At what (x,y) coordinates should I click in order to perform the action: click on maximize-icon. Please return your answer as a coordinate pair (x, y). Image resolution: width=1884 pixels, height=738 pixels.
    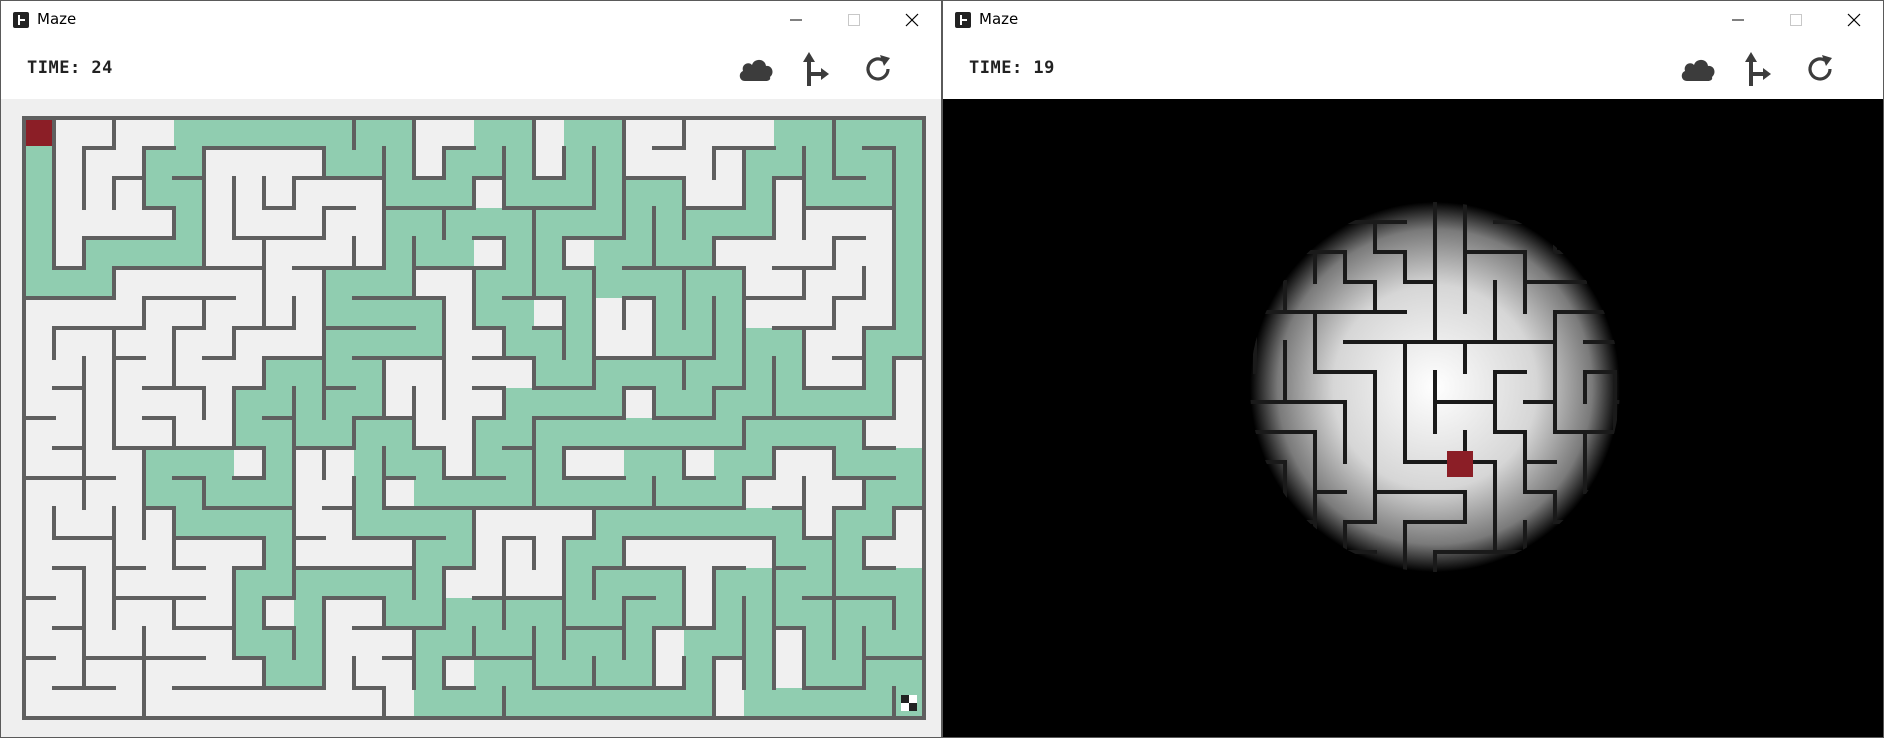
    Looking at the image, I should click on (854, 20).